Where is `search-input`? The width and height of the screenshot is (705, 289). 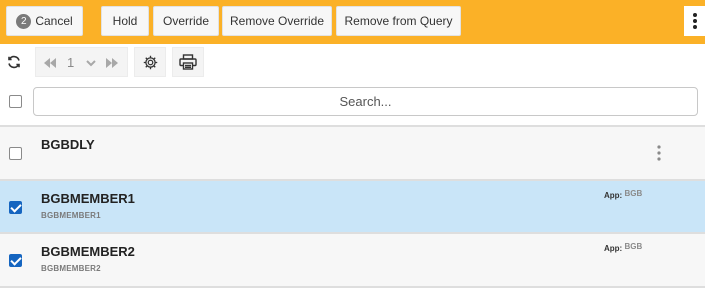 search-input is located at coordinates (365, 101).